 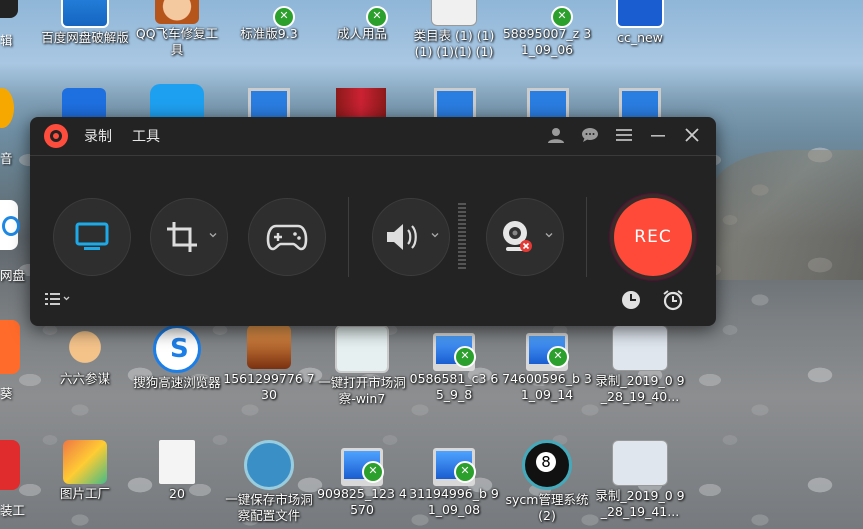 What do you see at coordinates (177, 462) in the screenshot?
I see `blank-file-icon` at bounding box center [177, 462].